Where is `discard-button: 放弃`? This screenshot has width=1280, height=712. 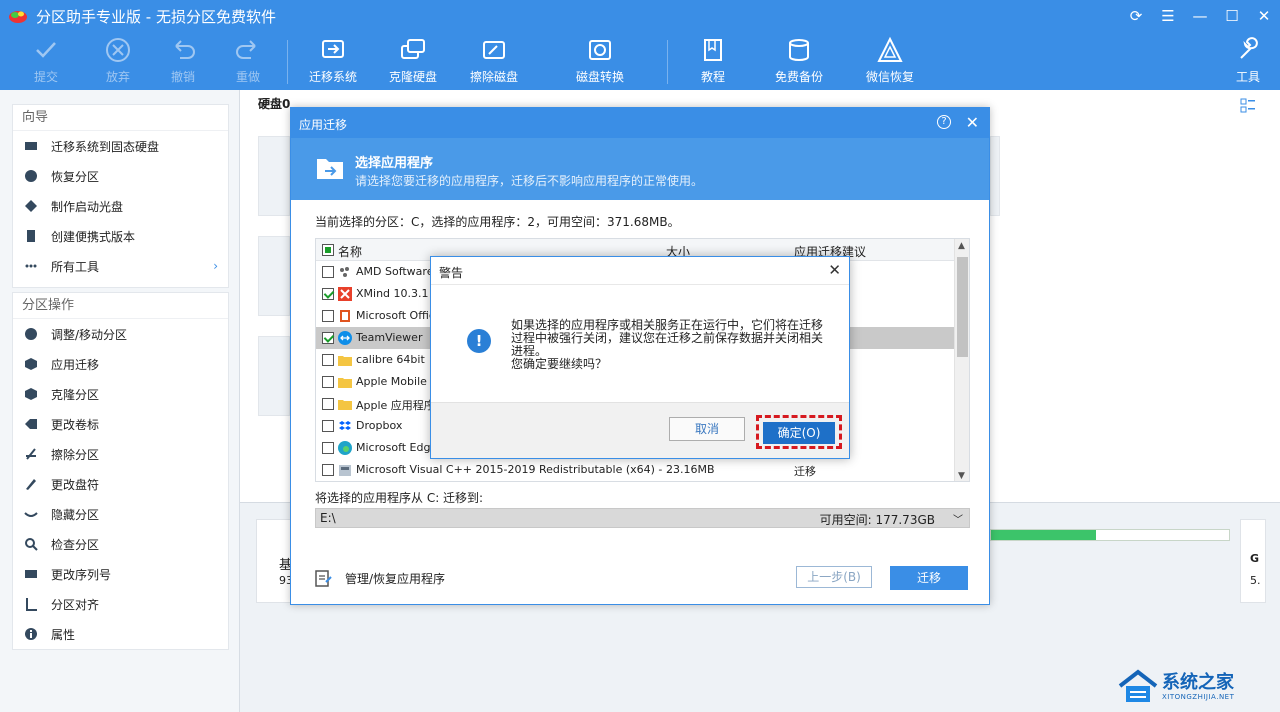
discard-button: 放弃 is located at coordinates (118, 60).